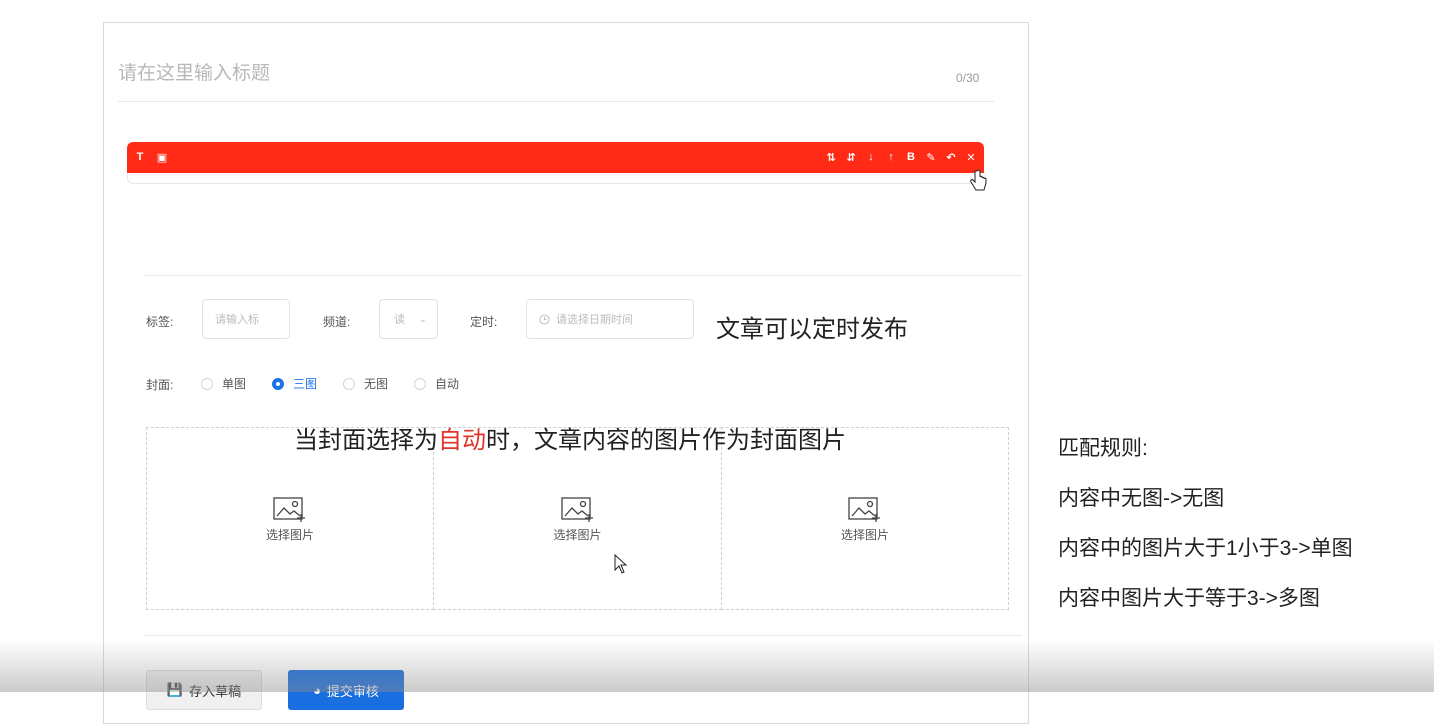  What do you see at coordinates (160, 385) in the screenshot?
I see `cover-label: 封面:` at bounding box center [160, 385].